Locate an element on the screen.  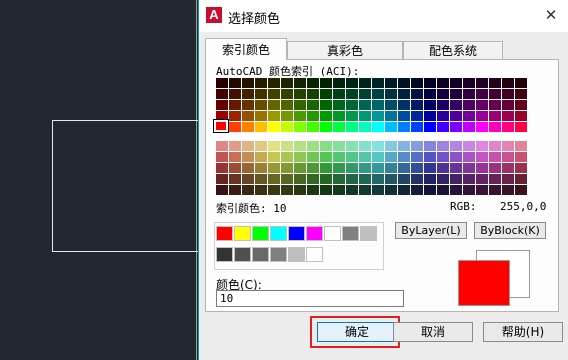
aci-palette-bottom is located at coordinates (371, 168).